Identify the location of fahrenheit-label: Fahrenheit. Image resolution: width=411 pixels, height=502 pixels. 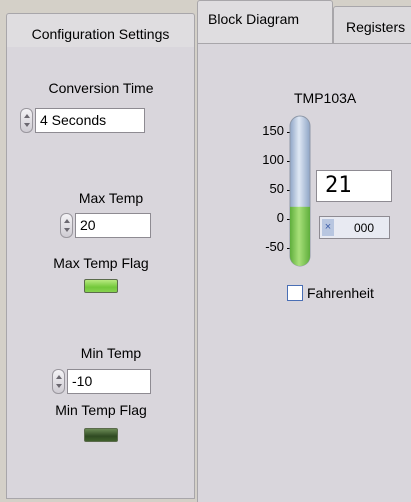
(340, 293).